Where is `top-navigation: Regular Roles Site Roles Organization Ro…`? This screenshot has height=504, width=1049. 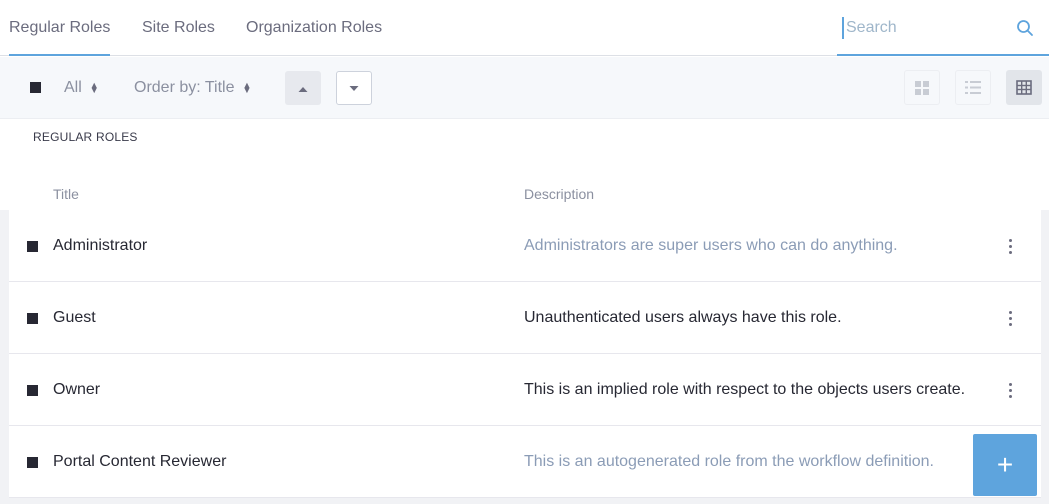
top-navigation: Regular Roles Site Roles Organization Ro… is located at coordinates (524, 28).